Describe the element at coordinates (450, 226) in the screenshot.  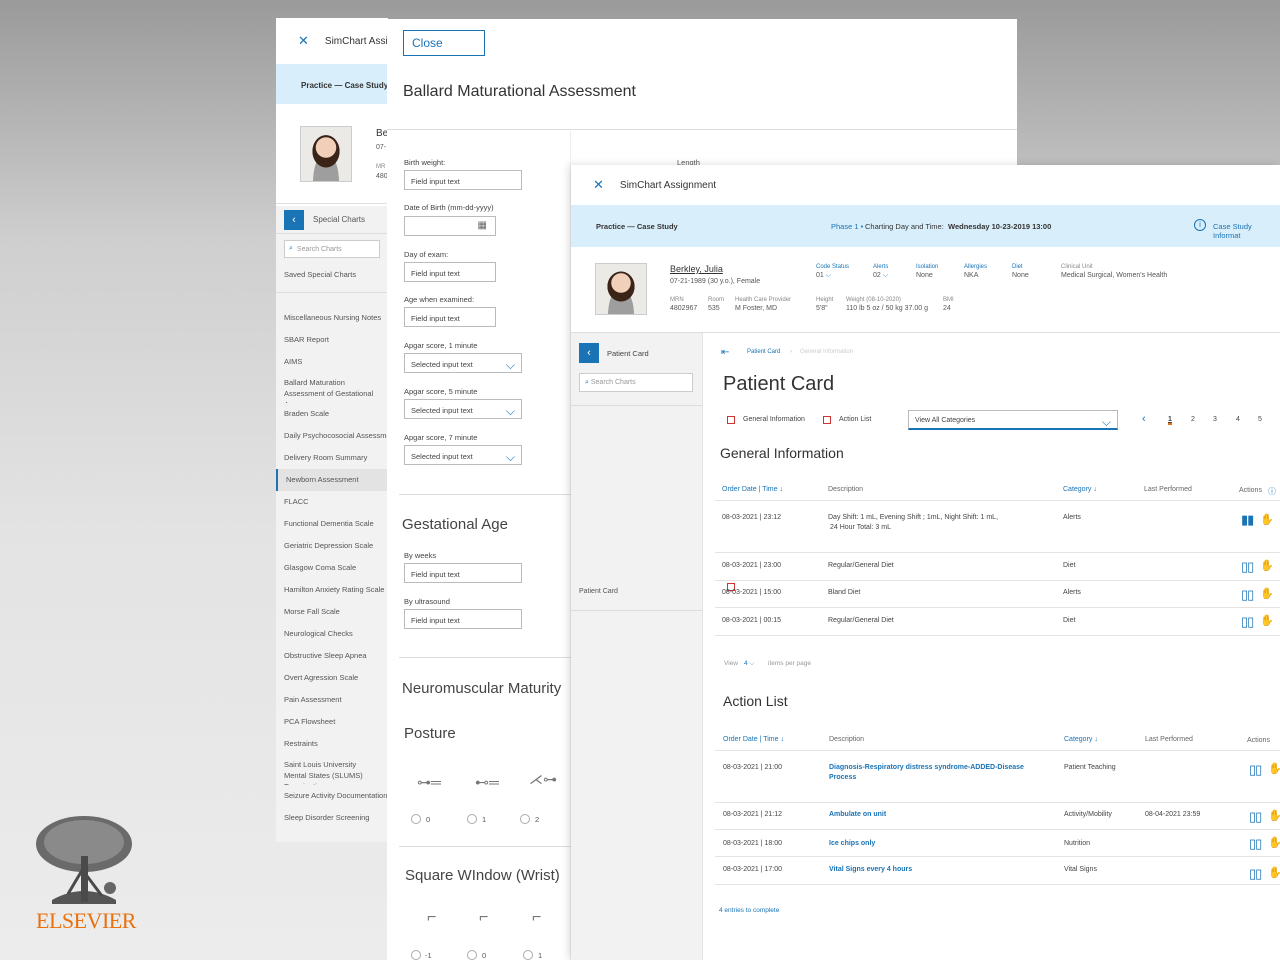
I see `dob-field: ▦` at that location.